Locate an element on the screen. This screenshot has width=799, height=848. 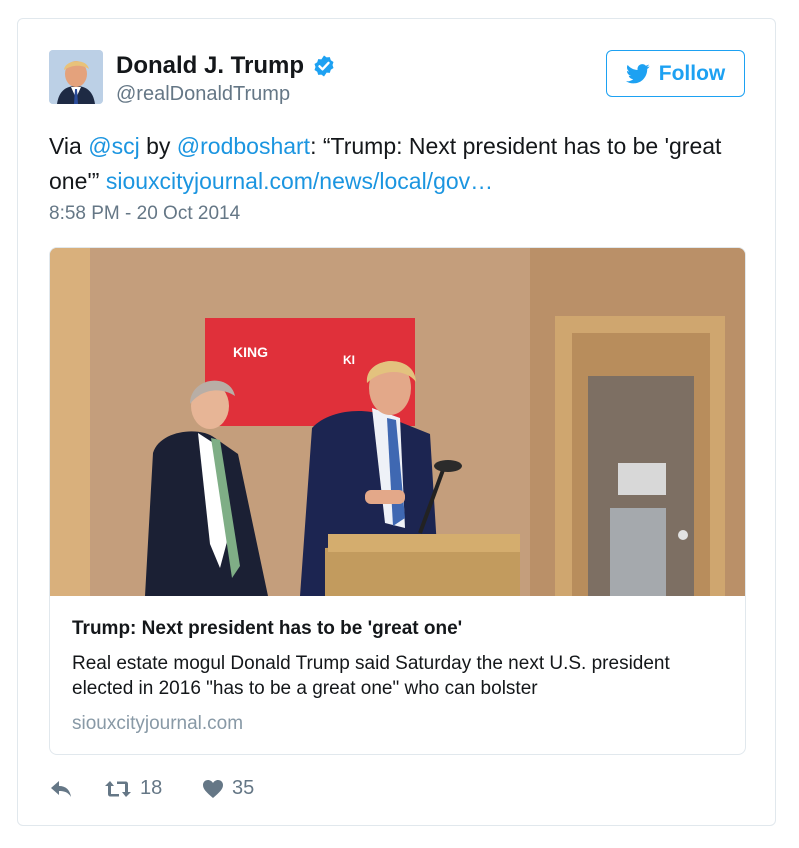
author-handle: @realDonaldTrump is located at coordinates (203, 94).